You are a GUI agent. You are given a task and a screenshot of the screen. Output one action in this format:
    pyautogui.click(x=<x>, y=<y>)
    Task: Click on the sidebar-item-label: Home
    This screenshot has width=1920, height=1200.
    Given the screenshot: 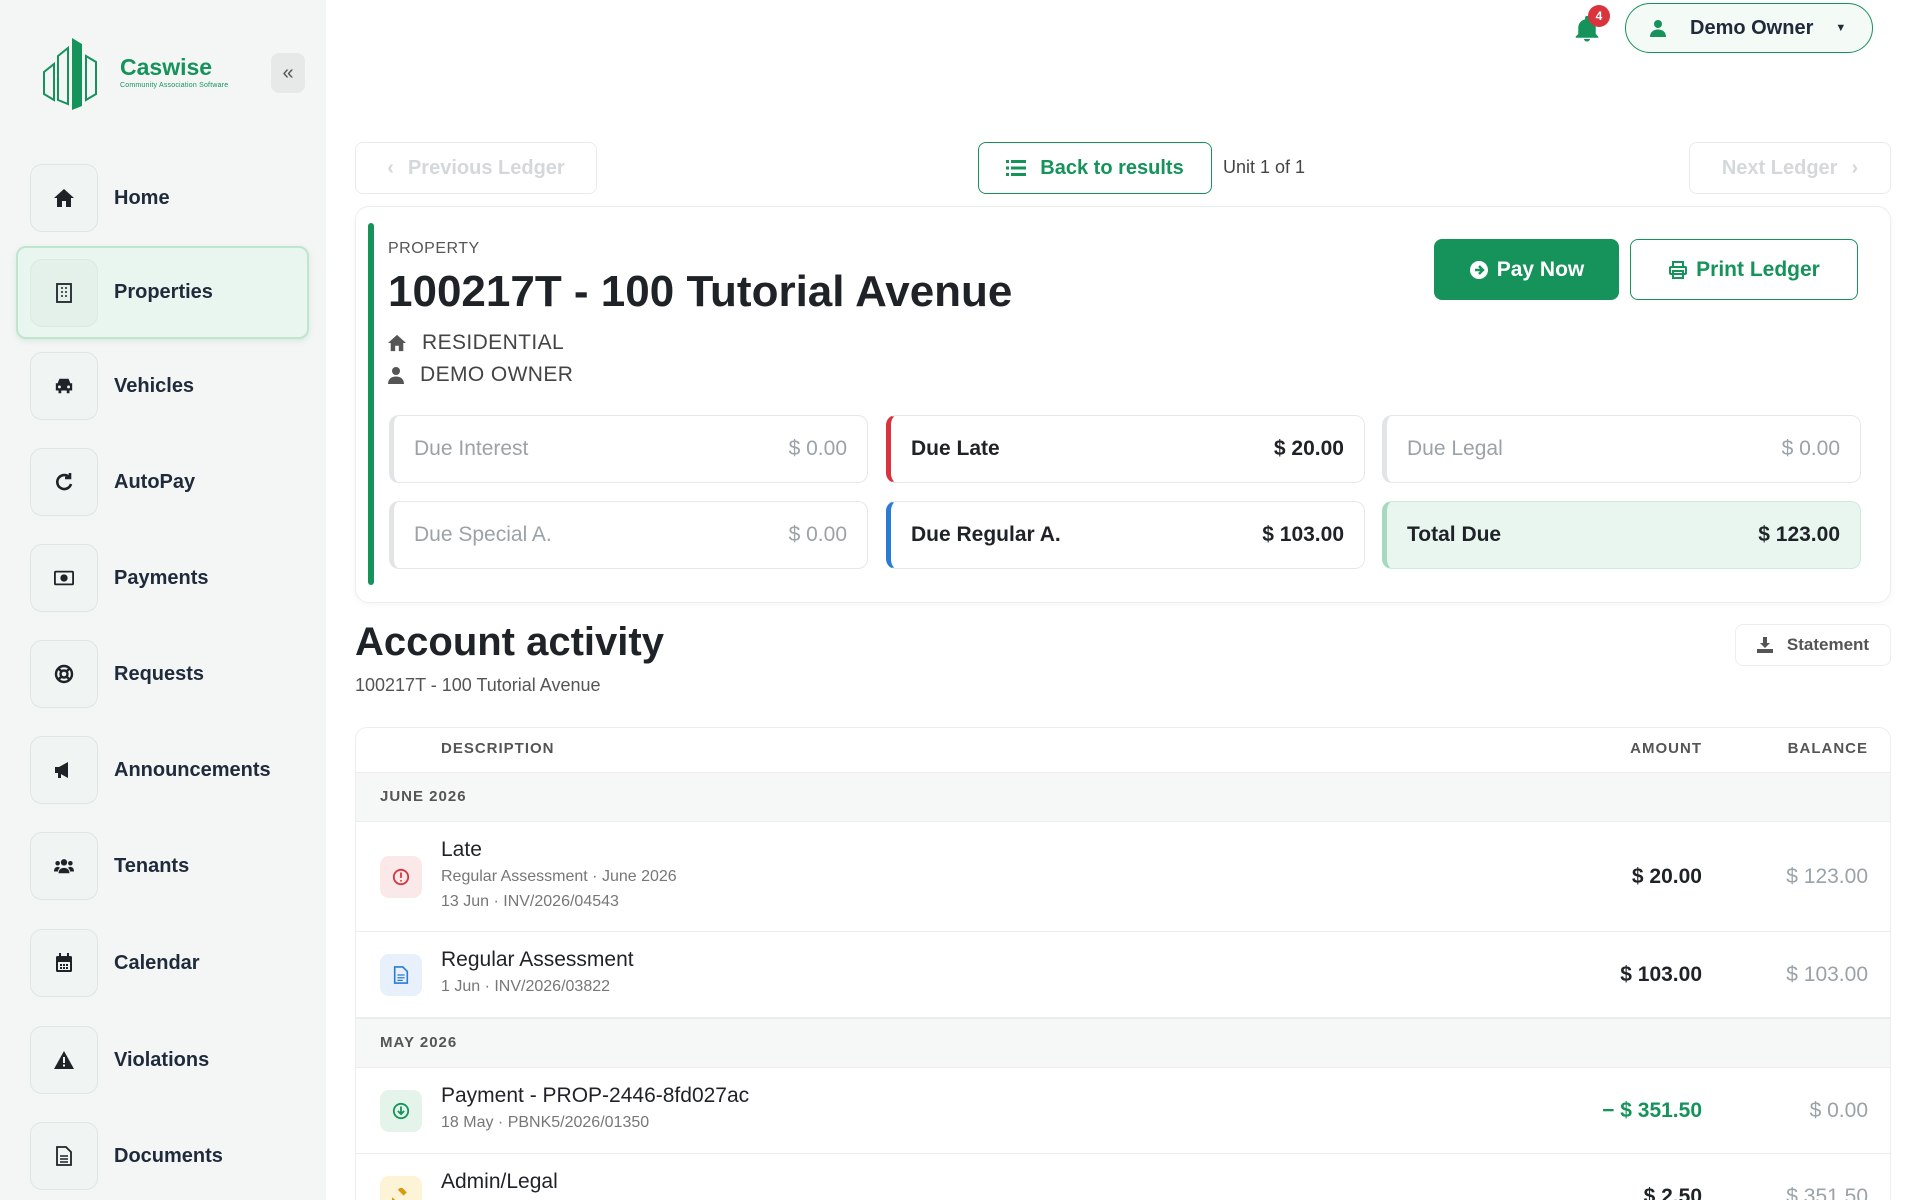 What is the action you would take?
    pyautogui.click(x=142, y=197)
    